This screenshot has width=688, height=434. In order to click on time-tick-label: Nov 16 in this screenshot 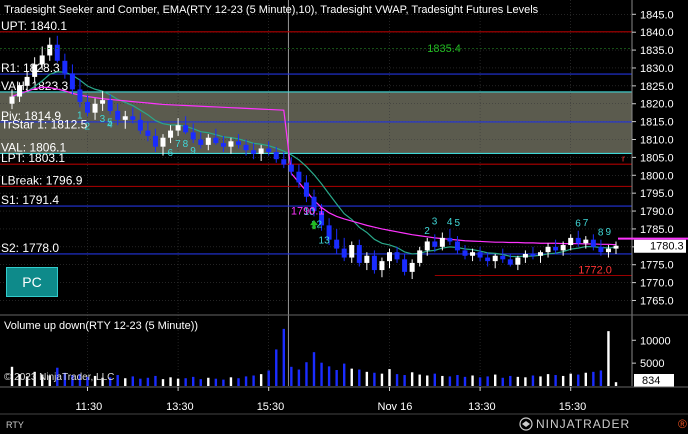, I will do `click(395, 407)`.